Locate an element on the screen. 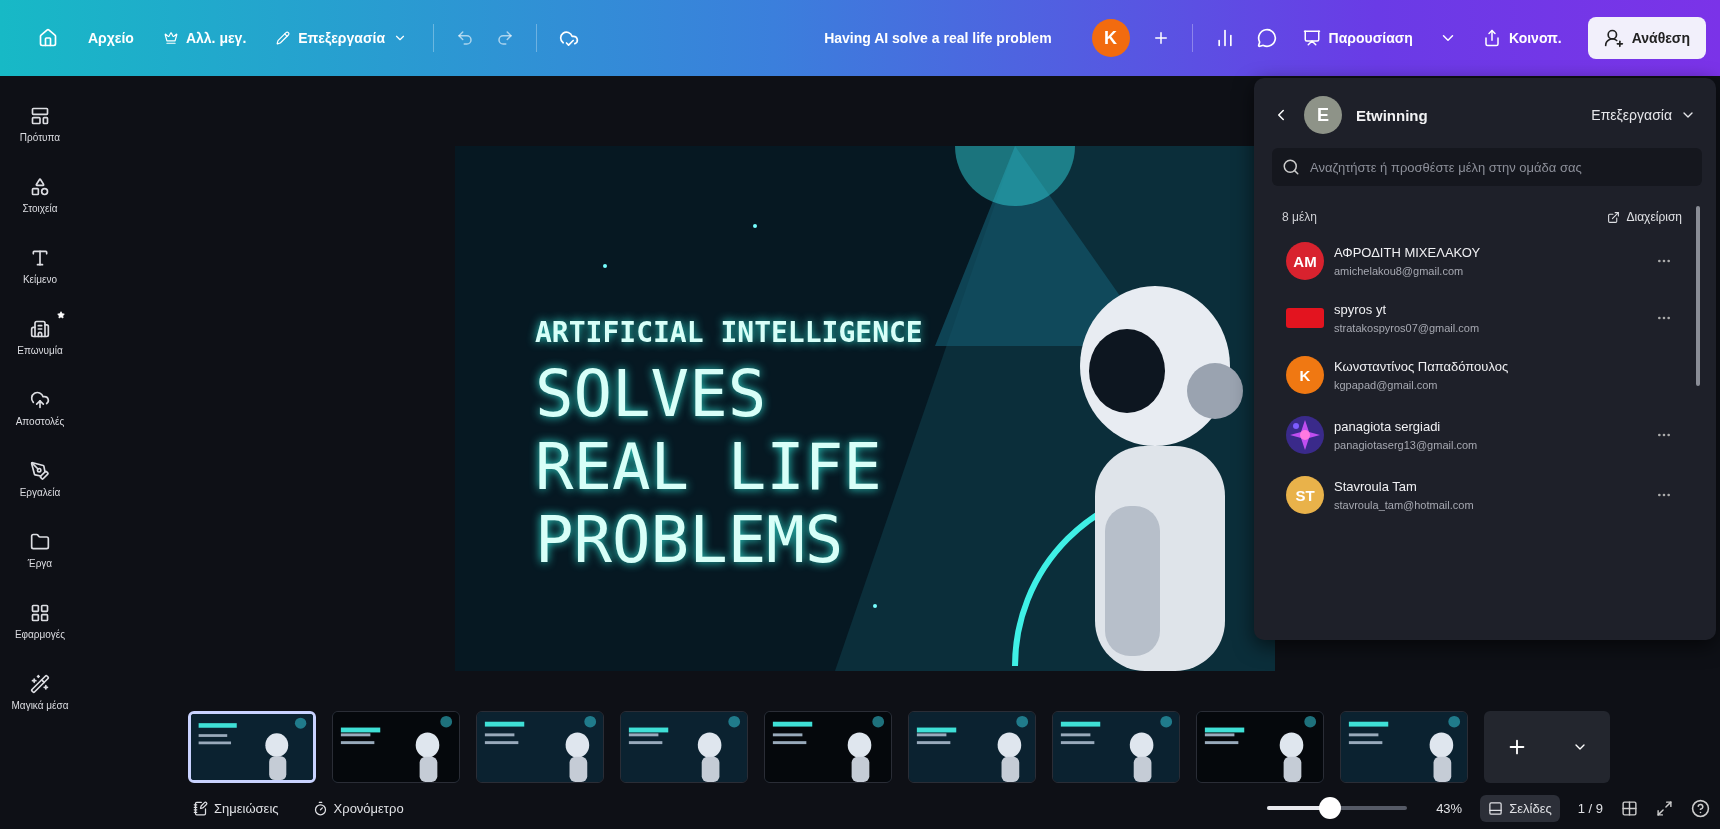 The height and width of the screenshot is (829, 1720). member-email: stavroula_tam@hotmail.com is located at coordinates (1404, 505).